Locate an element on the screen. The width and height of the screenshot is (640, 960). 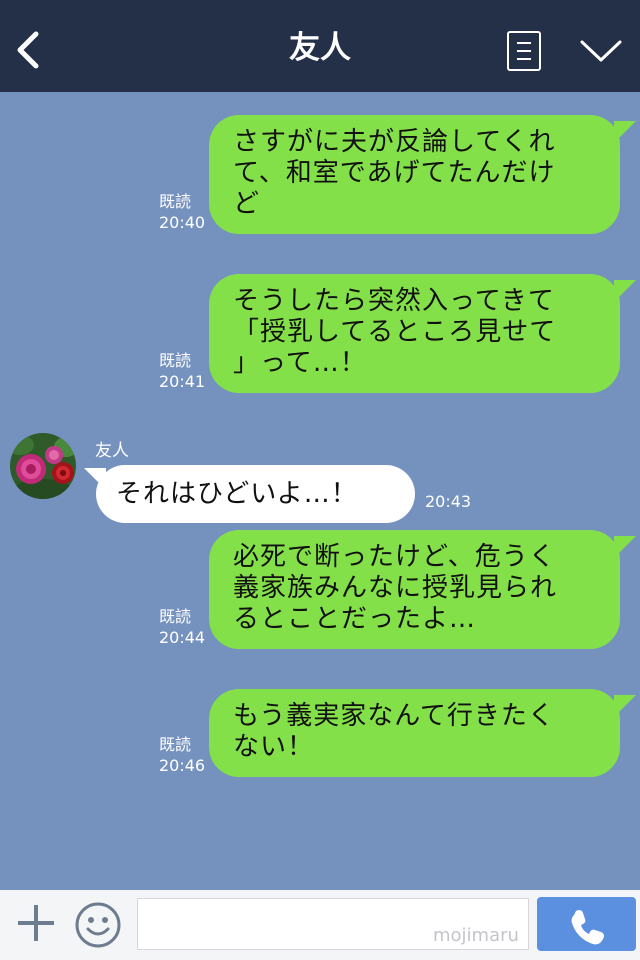
message-meta: 既読 20:40 is located at coordinates (182, 212).